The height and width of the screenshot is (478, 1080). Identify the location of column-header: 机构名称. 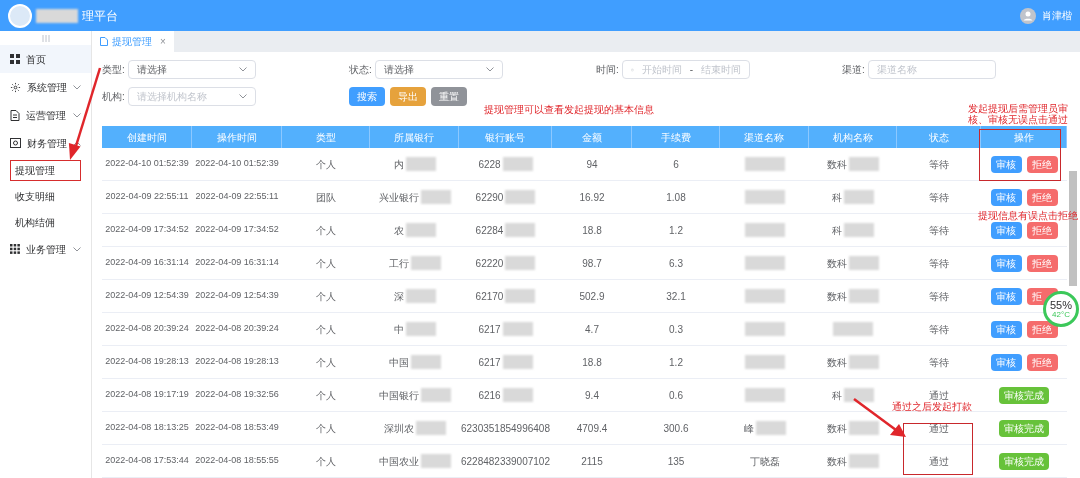
(853, 137).